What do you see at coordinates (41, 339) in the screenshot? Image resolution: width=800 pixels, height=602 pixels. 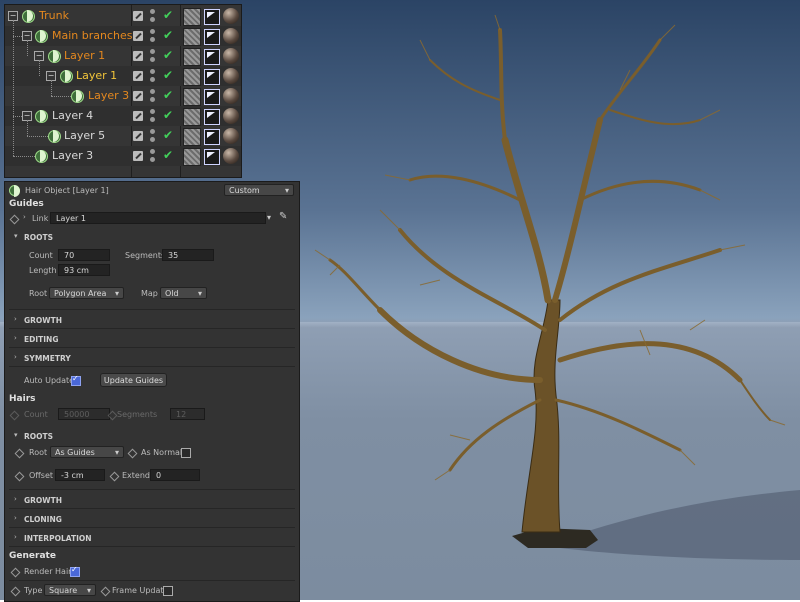 I see `editing-group: EDITING` at bounding box center [41, 339].